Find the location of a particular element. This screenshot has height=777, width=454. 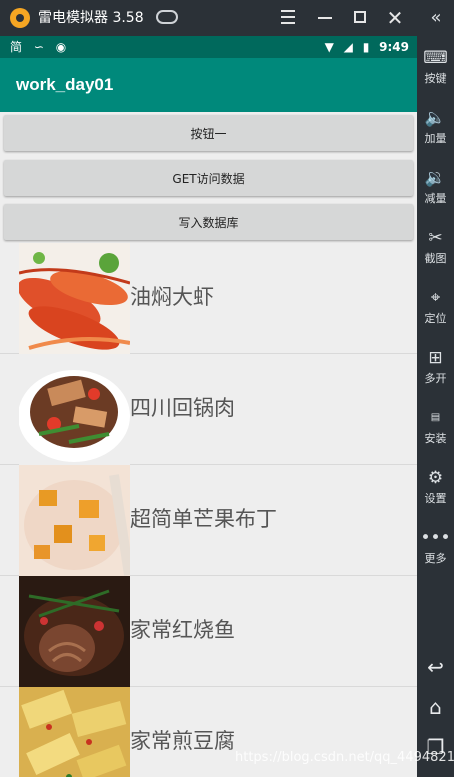

battery-icon: ▮ is located at coordinates (366, 47).